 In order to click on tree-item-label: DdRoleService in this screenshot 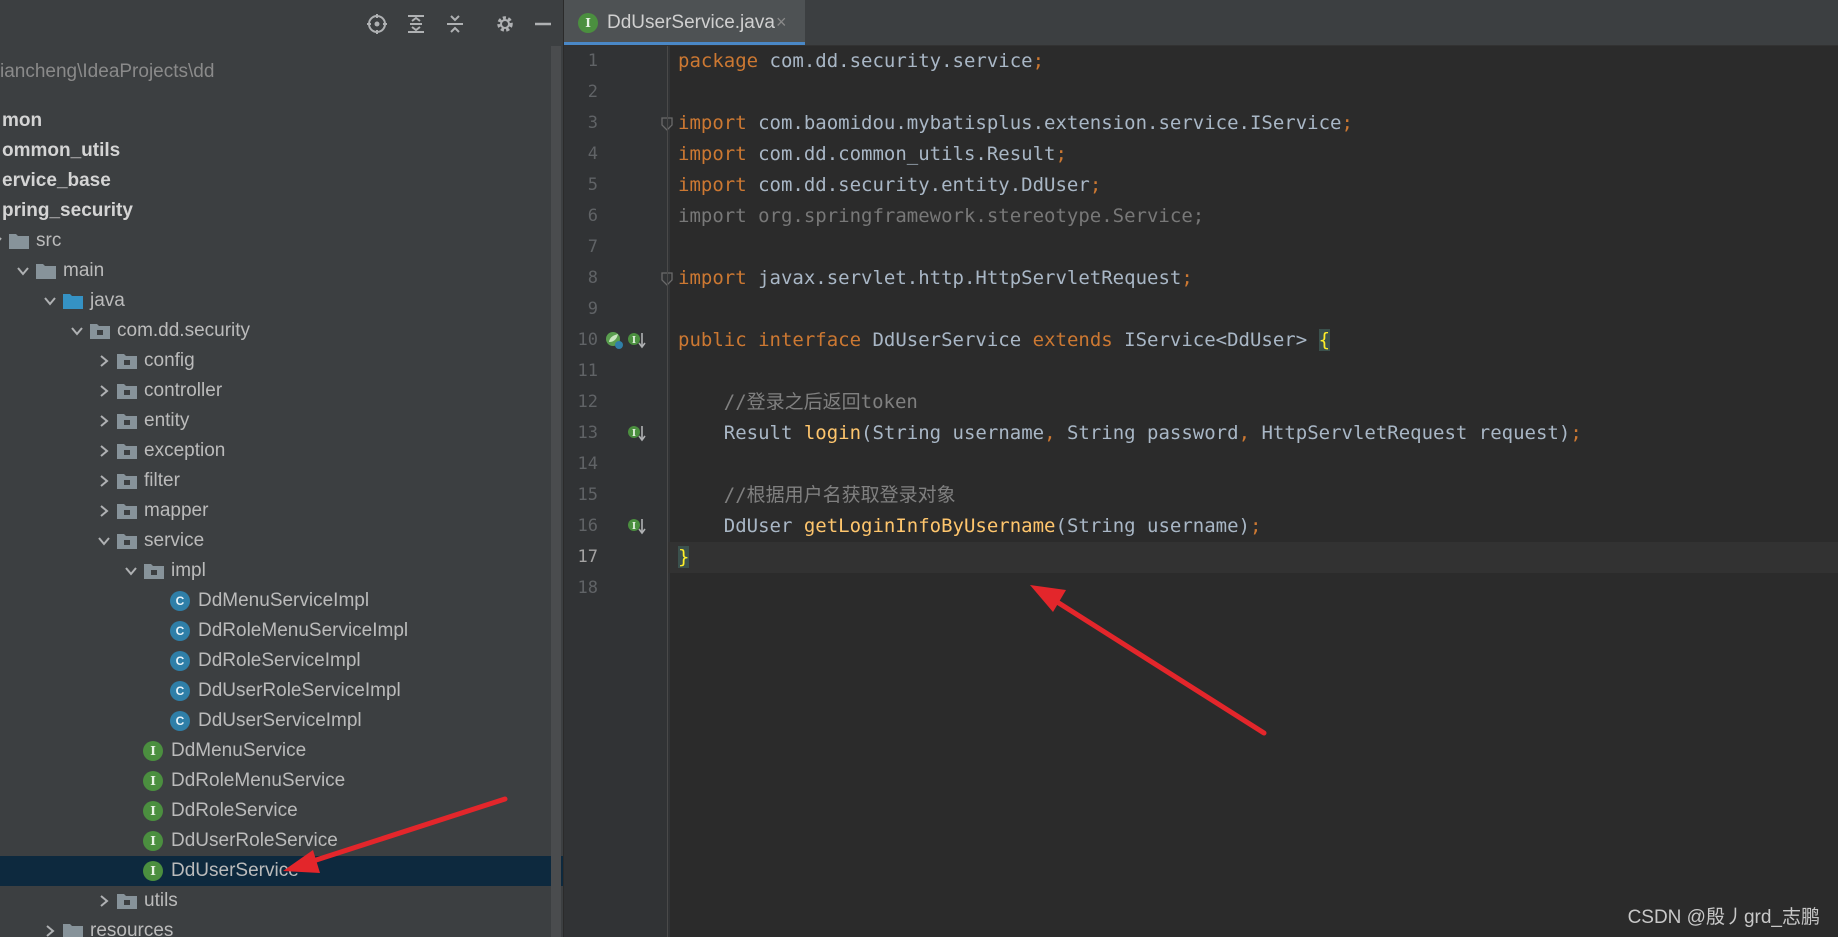, I will do `click(234, 810)`.